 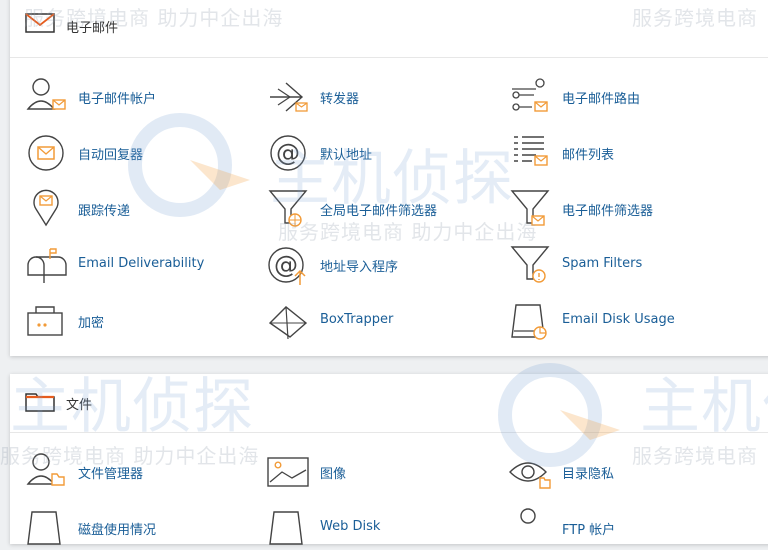 I want to click on item-label: 邮件列表, so click(x=588, y=155).